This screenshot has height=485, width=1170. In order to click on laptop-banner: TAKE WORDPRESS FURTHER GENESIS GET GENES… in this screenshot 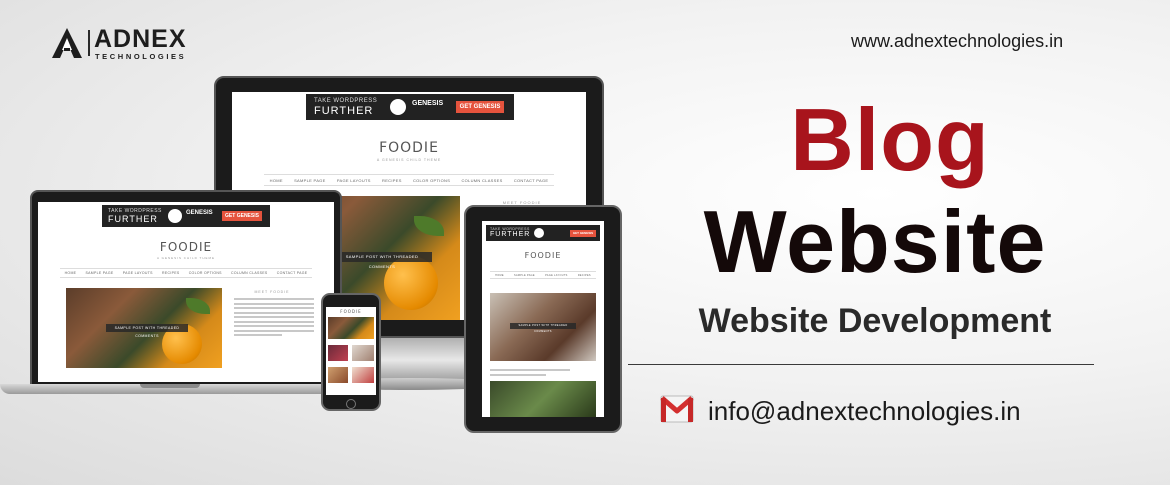, I will do `click(186, 216)`.